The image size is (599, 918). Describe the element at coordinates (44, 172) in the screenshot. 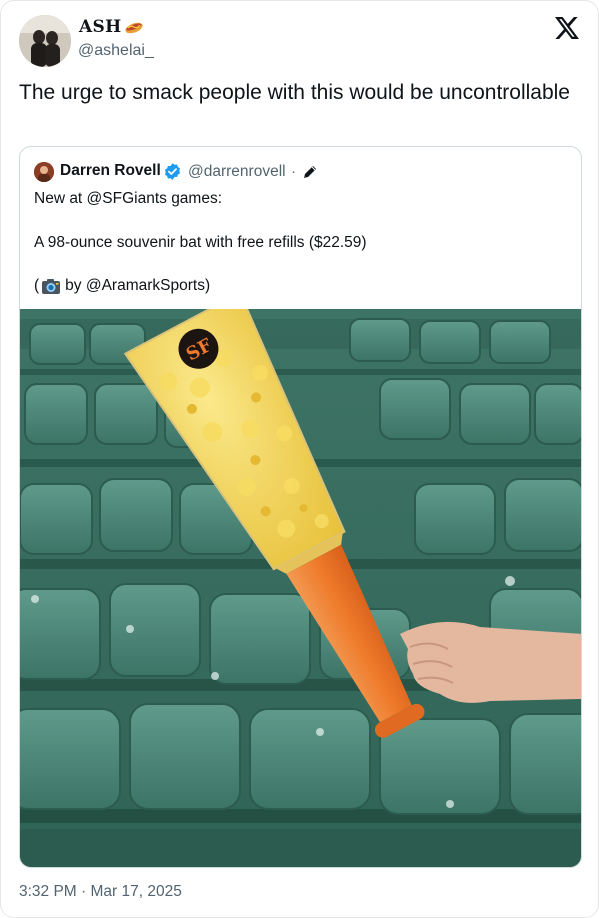

I see `quoted-avatar` at that location.